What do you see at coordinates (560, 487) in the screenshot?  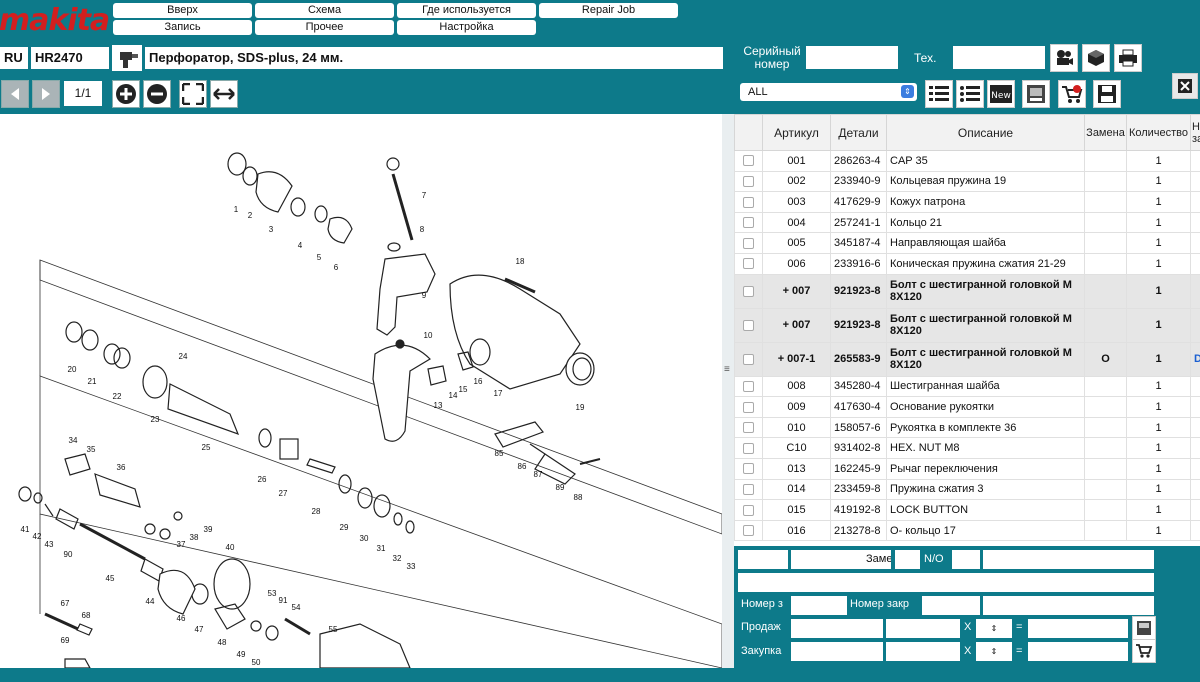 I see `diagram-callout-89: 89` at bounding box center [560, 487].